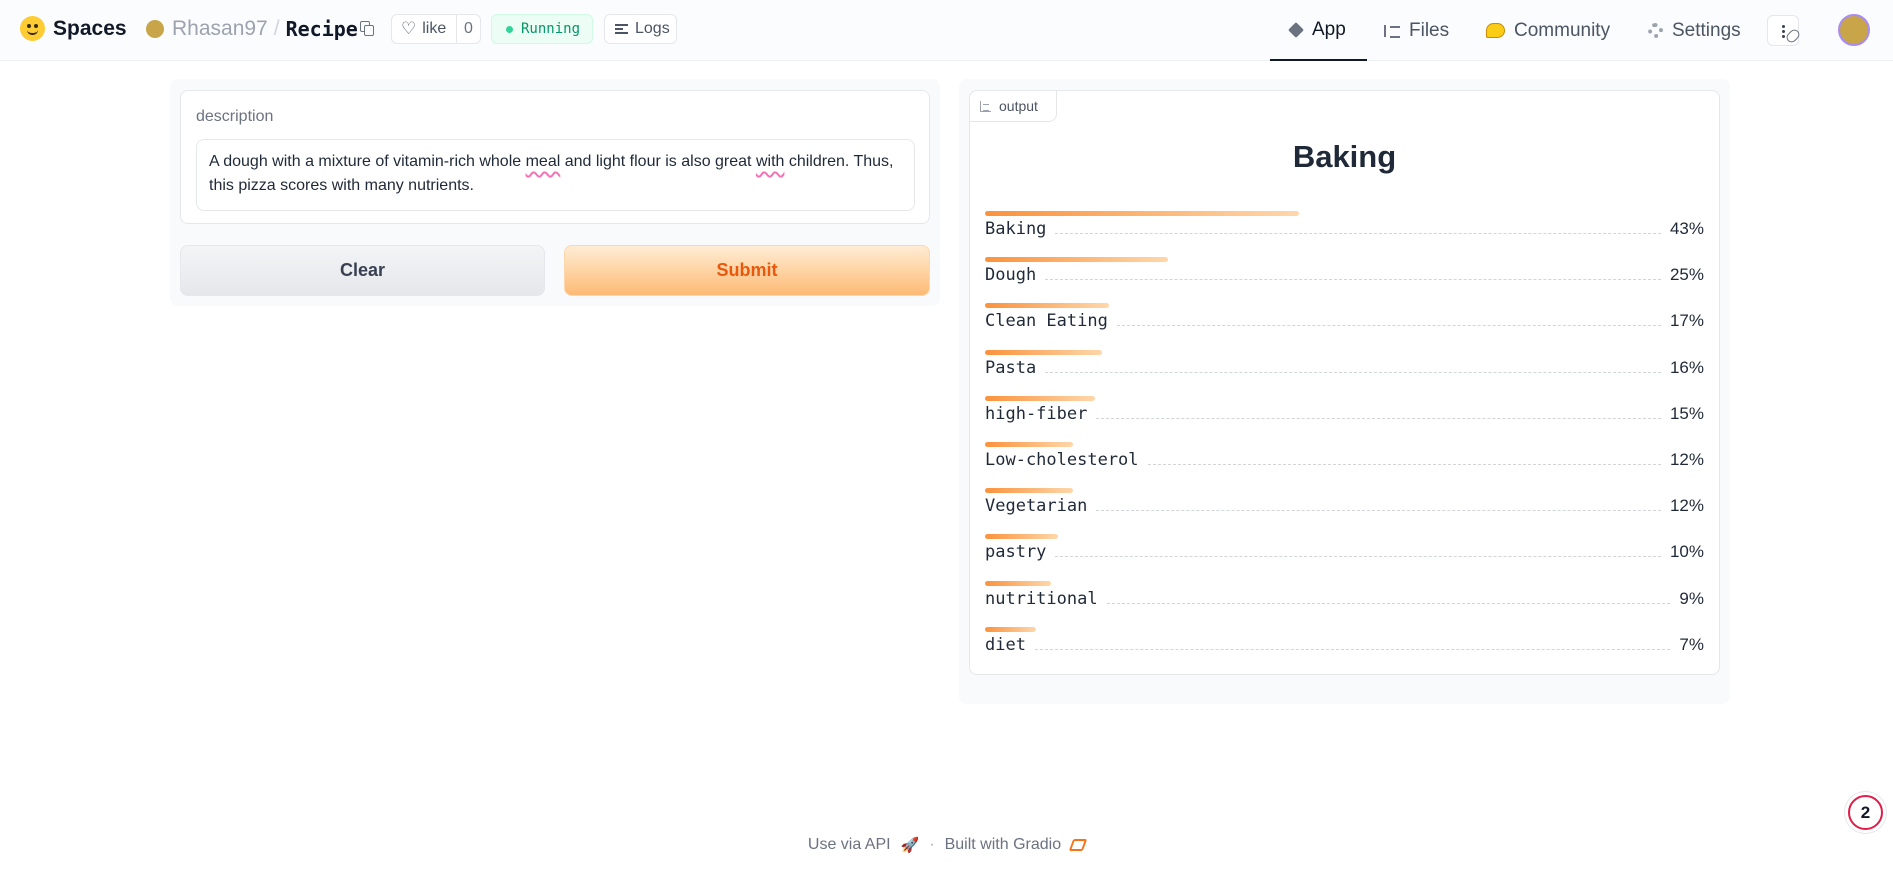 The image size is (1893, 872). What do you see at coordinates (1655, 30) in the screenshot?
I see `gear-icon` at bounding box center [1655, 30].